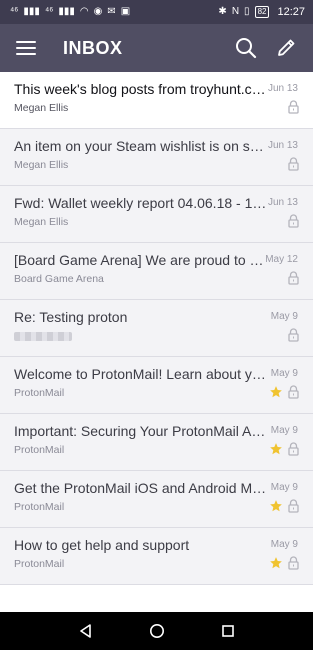 The height and width of the screenshot is (650, 320). Describe the element at coordinates (125, 11) in the screenshot. I see `image-icon: ▣` at that location.